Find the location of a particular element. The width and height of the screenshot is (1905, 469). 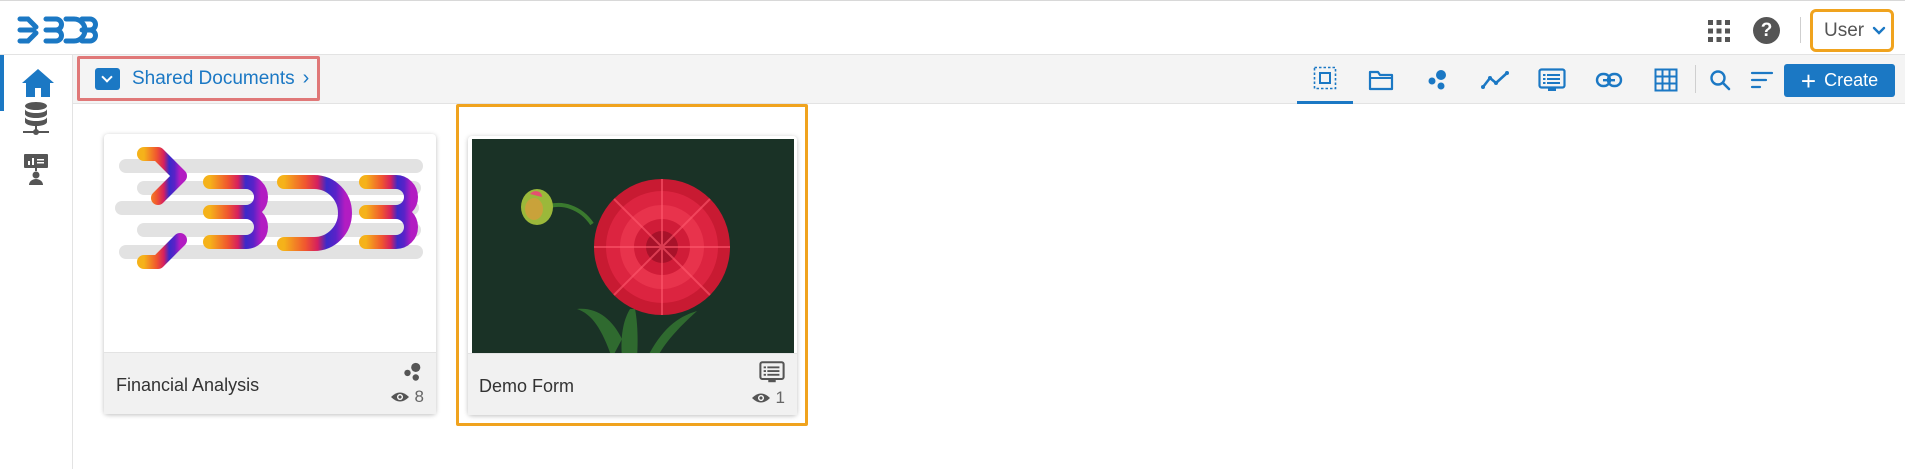

plus-icon: + is located at coordinates (1808, 80).